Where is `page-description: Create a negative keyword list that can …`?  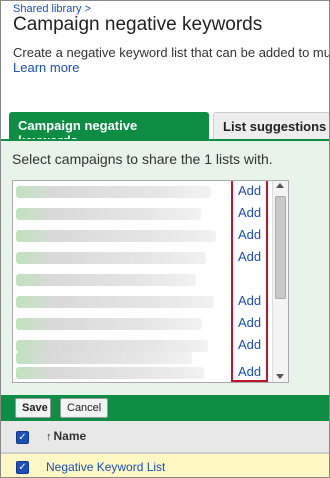 page-description: Create a negative keyword list that can … is located at coordinates (171, 52).